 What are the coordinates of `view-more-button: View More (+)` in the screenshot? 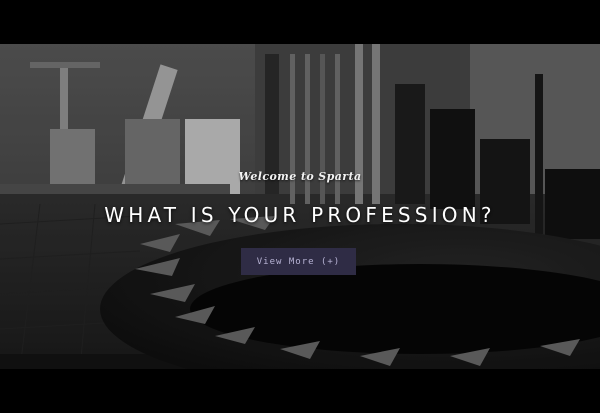 It's located at (298, 261).